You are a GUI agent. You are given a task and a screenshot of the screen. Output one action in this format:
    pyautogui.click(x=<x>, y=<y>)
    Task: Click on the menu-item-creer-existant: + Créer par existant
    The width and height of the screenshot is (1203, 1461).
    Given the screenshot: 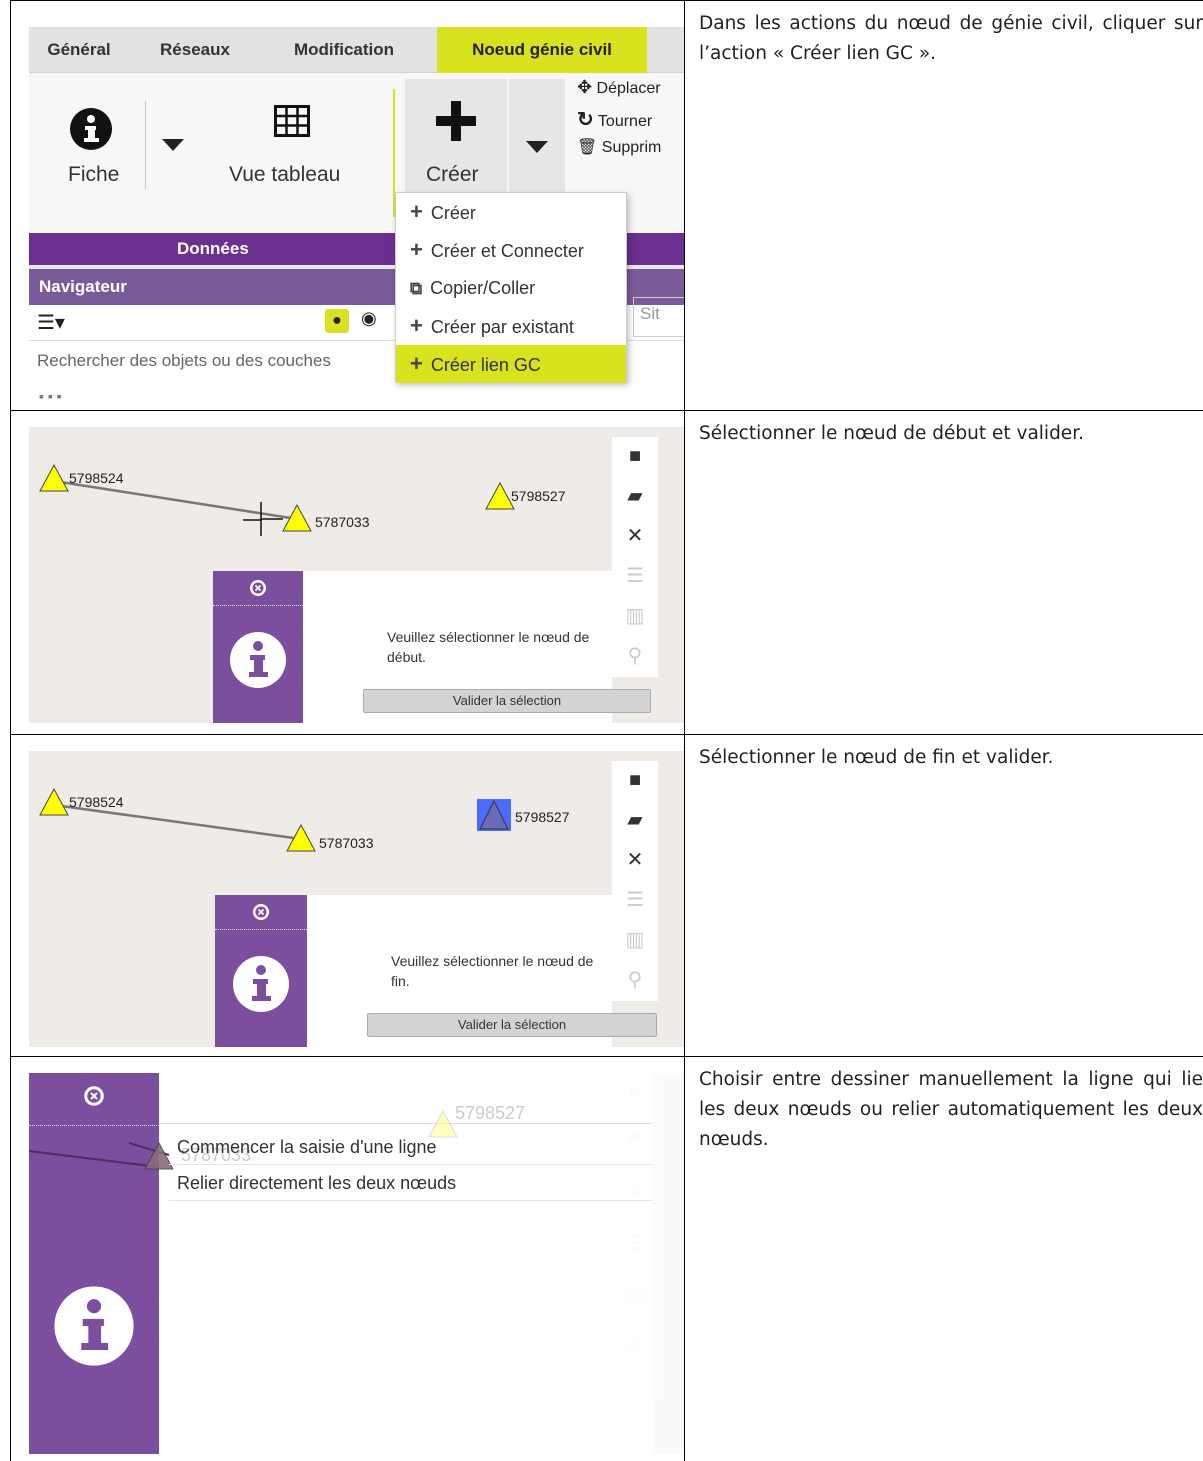 What is the action you would take?
    pyautogui.click(x=511, y=326)
    